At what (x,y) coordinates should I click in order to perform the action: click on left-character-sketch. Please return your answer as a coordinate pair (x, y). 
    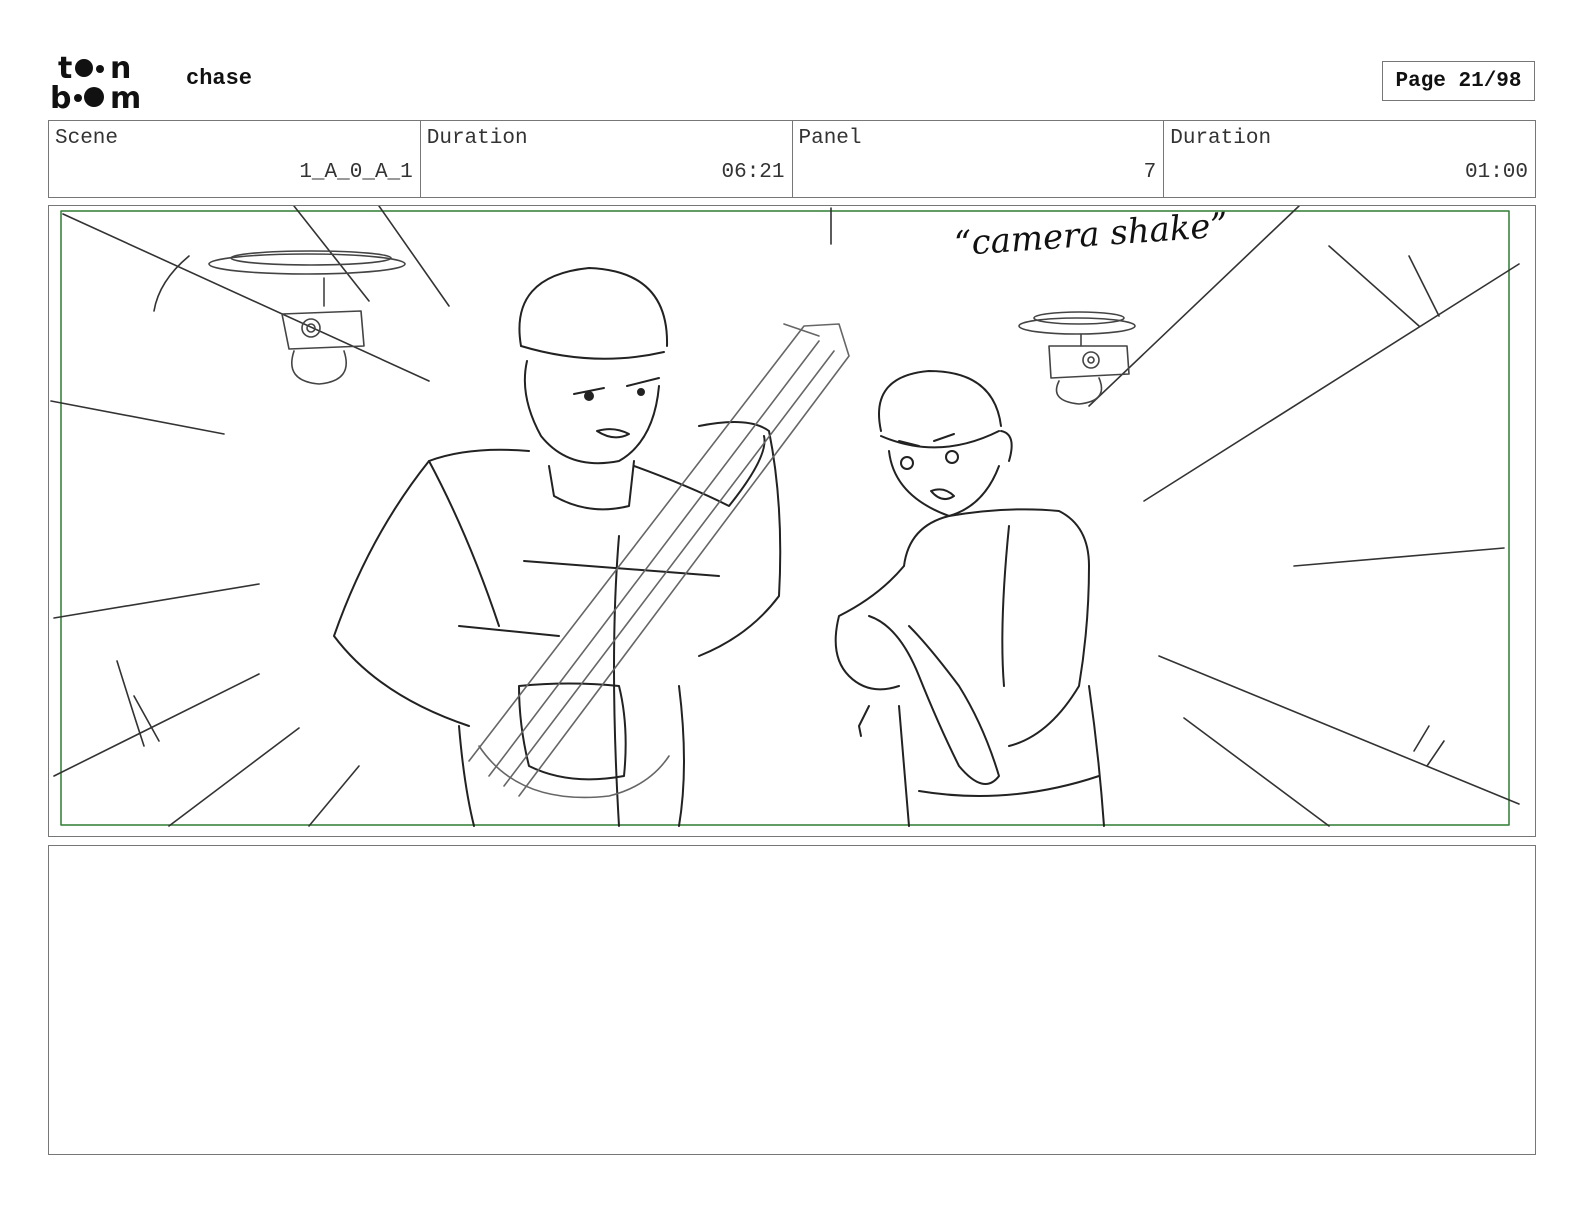
    Looking at the image, I should click on (557, 547).